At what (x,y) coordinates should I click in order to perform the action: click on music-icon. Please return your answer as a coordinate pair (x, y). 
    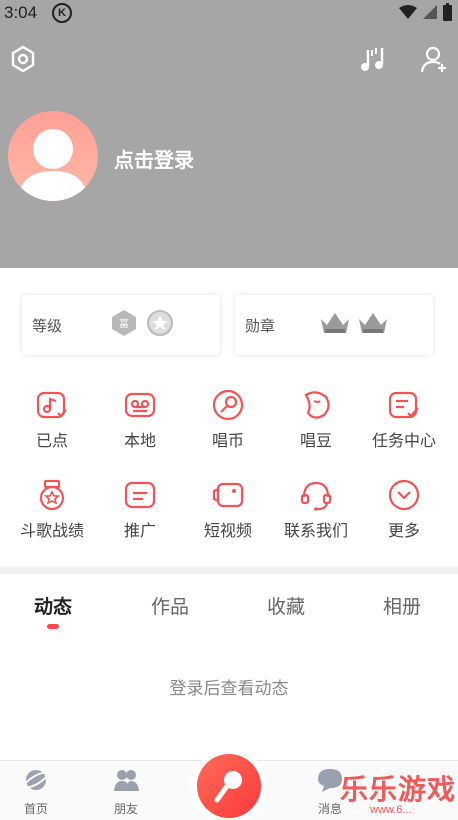
    Looking at the image, I should click on (375, 59).